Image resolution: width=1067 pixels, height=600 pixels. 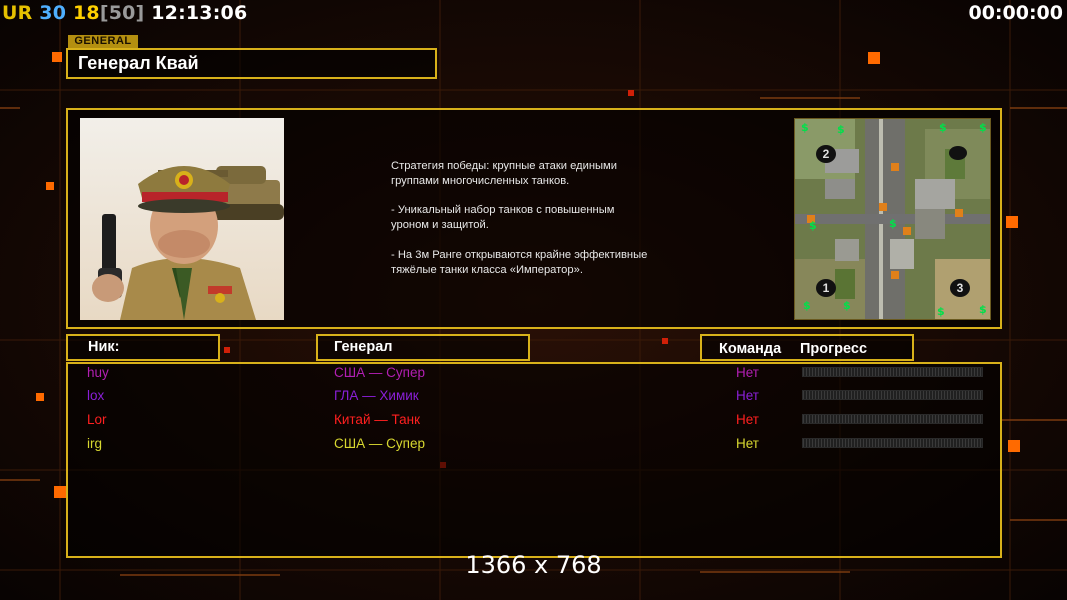 What do you see at coordinates (376, 395) in the screenshot?
I see `player-general: ГЛА — Химик` at bounding box center [376, 395].